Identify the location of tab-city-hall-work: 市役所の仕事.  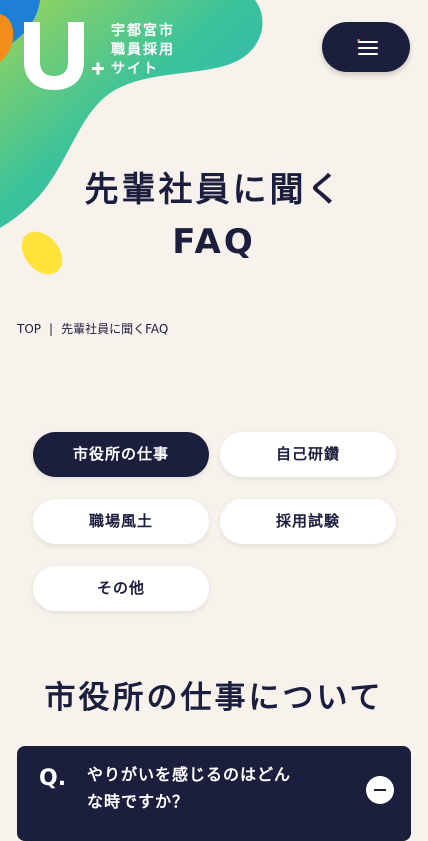
(121, 454).